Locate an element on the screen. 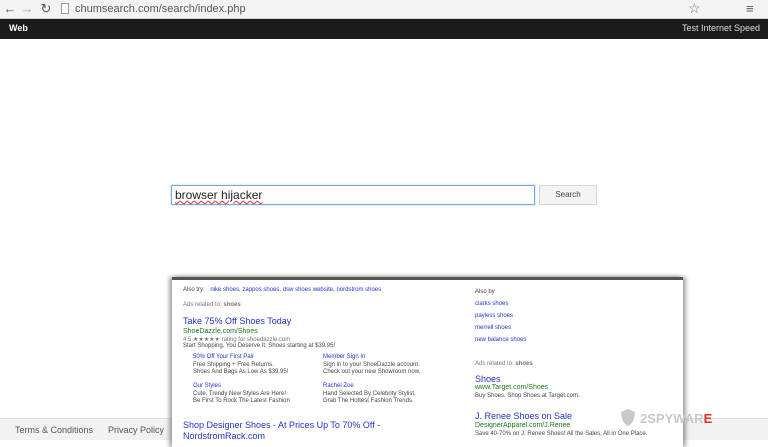 The image size is (768, 447). sitelink-line: Shoes And Bags As Low As $39.95! is located at coordinates (241, 372).